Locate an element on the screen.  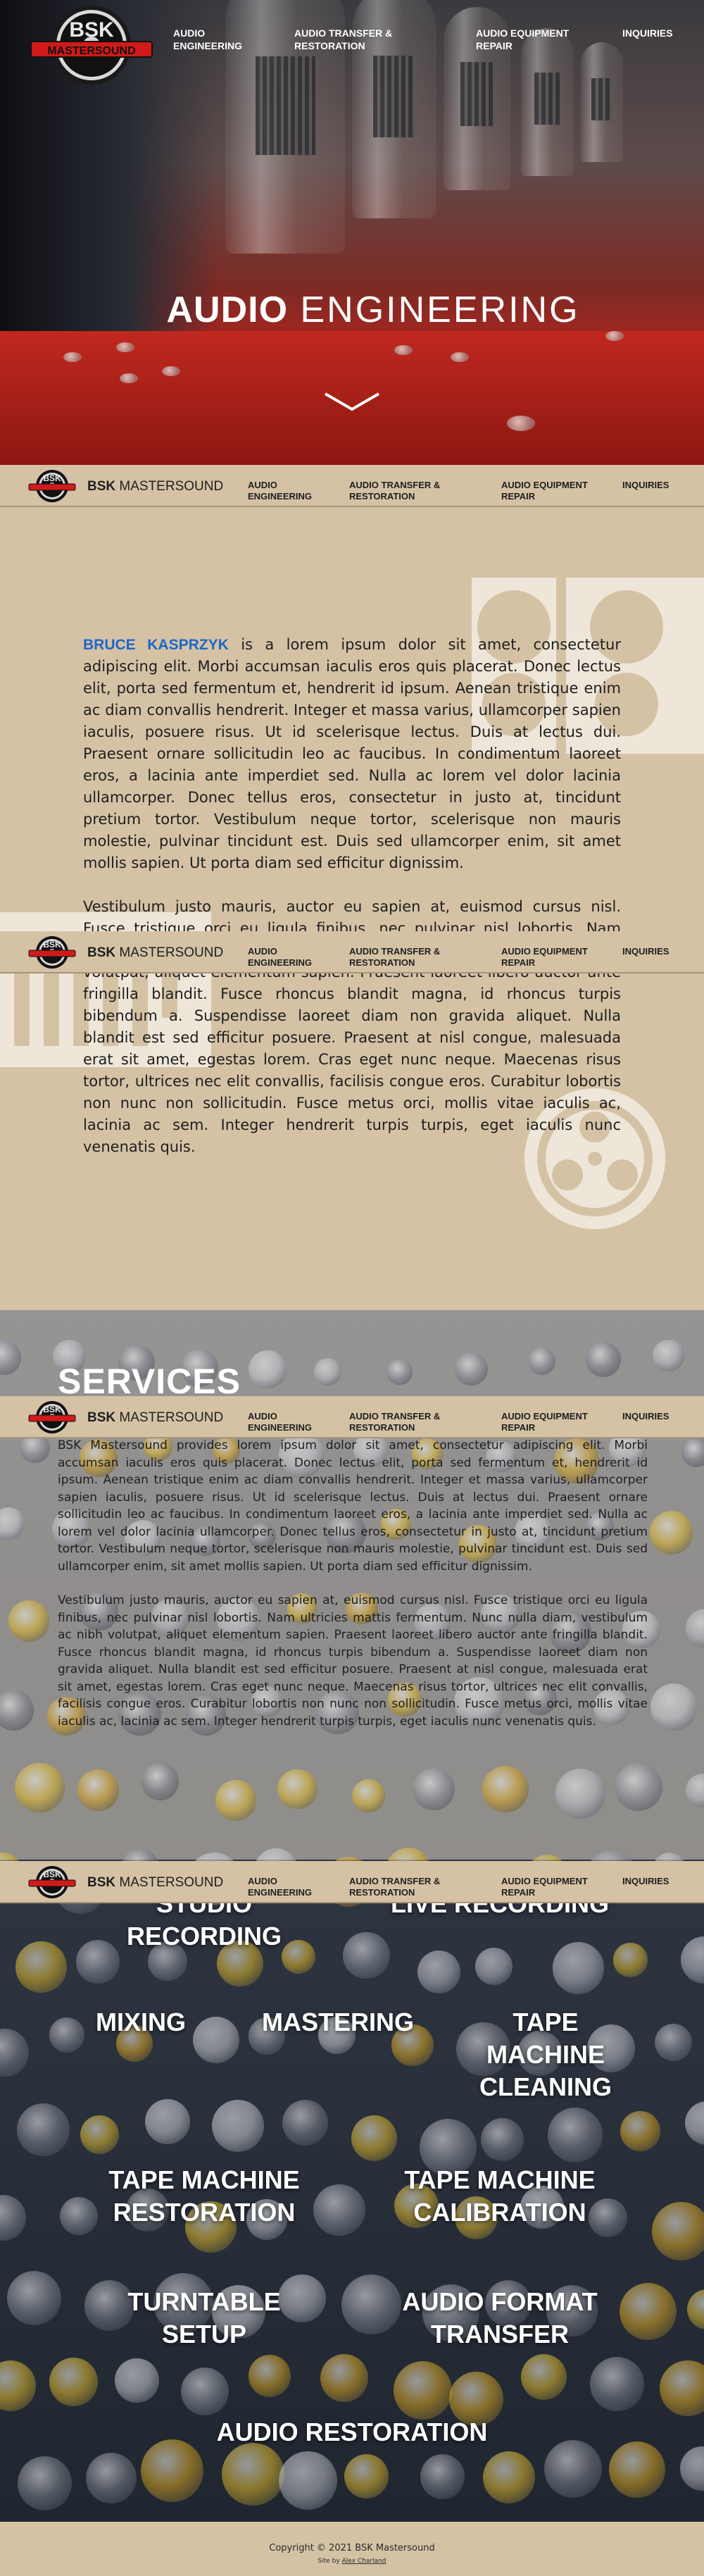
service-audio-restoration: AUDIO RESTORATION is located at coordinates (352, 2432).